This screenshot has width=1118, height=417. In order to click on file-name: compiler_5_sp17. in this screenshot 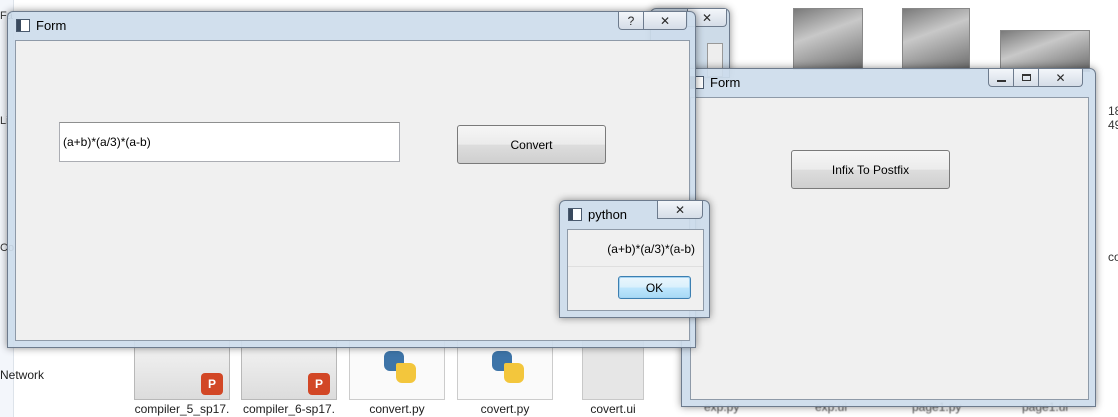, I will do `click(182, 409)`.